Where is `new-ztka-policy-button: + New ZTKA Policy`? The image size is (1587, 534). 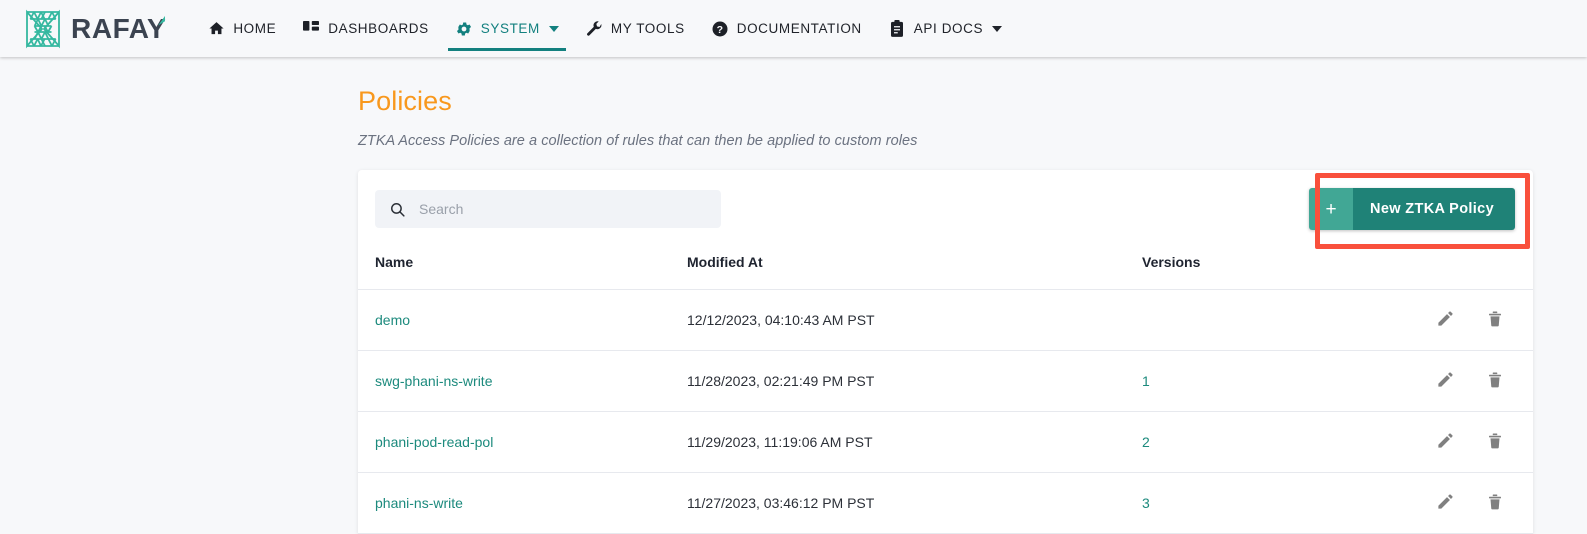 new-ztka-policy-button: + New ZTKA Policy is located at coordinates (1412, 209).